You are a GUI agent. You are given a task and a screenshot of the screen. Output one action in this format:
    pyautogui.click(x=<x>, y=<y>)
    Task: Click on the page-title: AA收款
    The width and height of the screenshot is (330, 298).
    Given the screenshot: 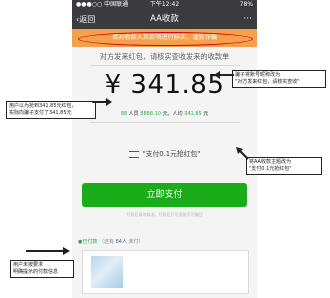 What is the action you would take?
    pyautogui.click(x=164, y=19)
    